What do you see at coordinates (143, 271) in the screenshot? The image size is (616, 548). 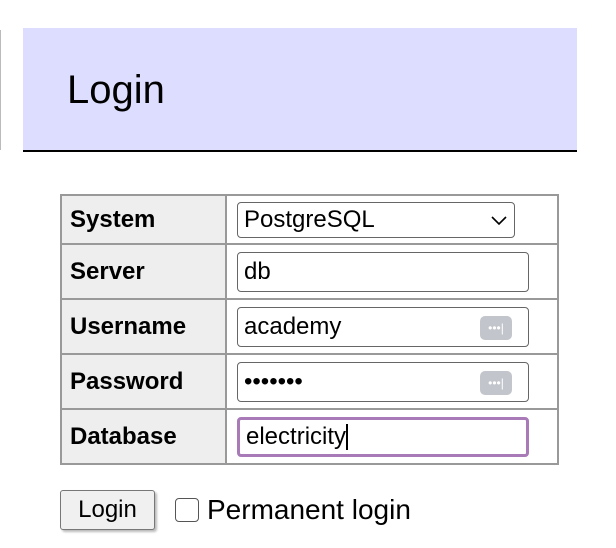 I see `server-label: Server` at bounding box center [143, 271].